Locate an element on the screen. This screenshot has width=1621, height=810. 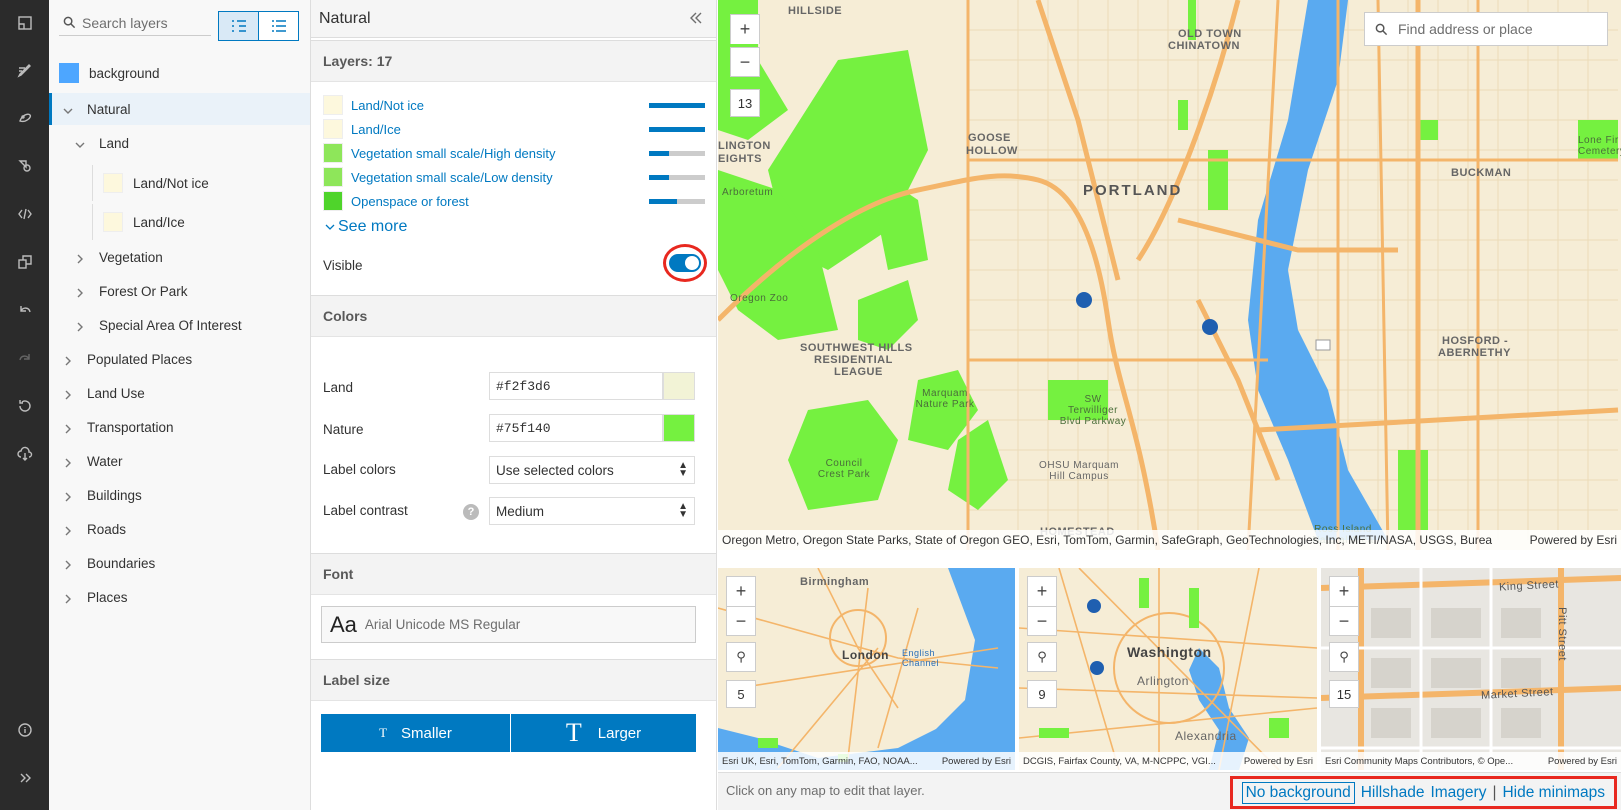
help-icon: ? is located at coordinates (471, 512).